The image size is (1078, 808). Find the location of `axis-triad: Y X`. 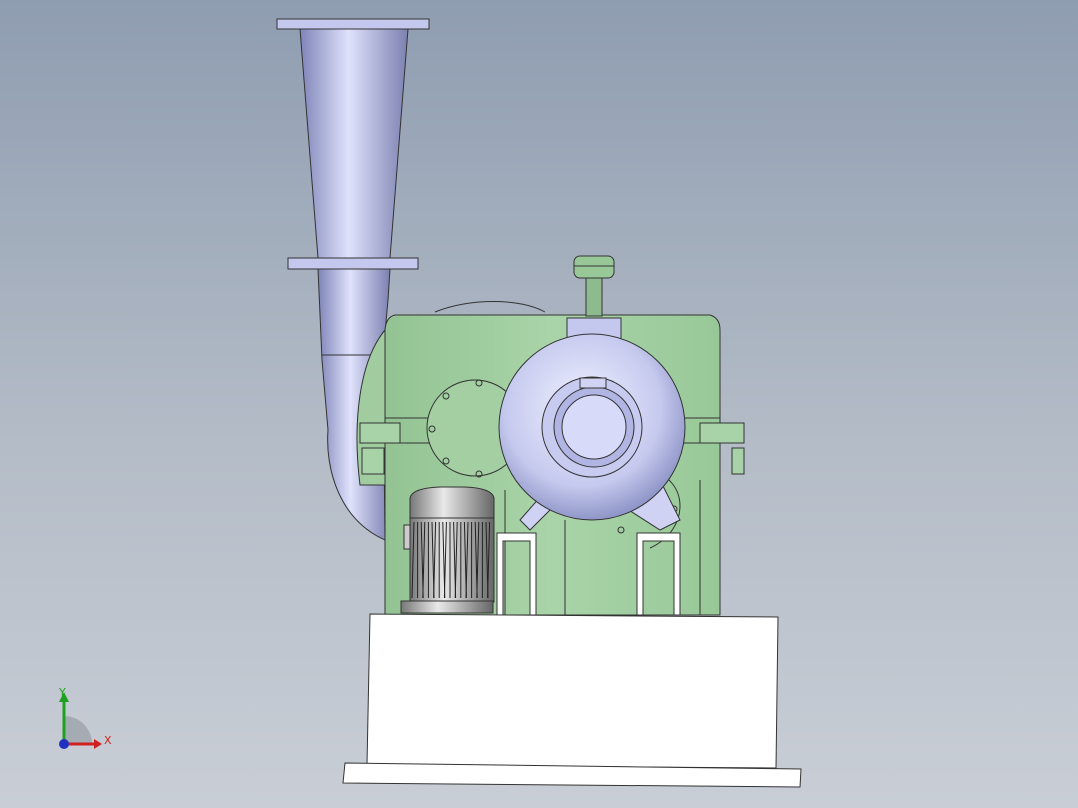

axis-triad: Y X is located at coordinates (88, 722).